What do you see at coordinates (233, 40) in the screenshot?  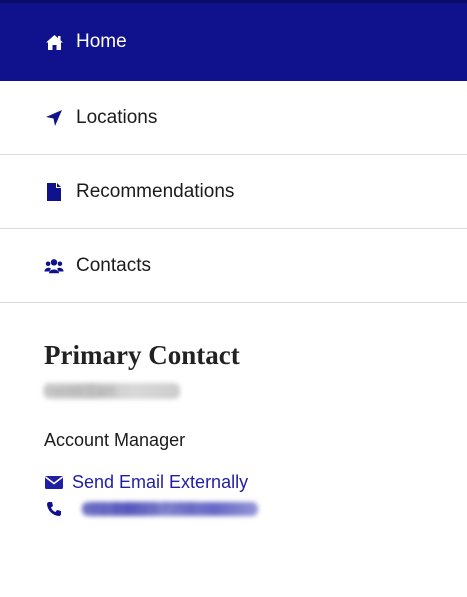 I see `nav-item-home: Home` at bounding box center [233, 40].